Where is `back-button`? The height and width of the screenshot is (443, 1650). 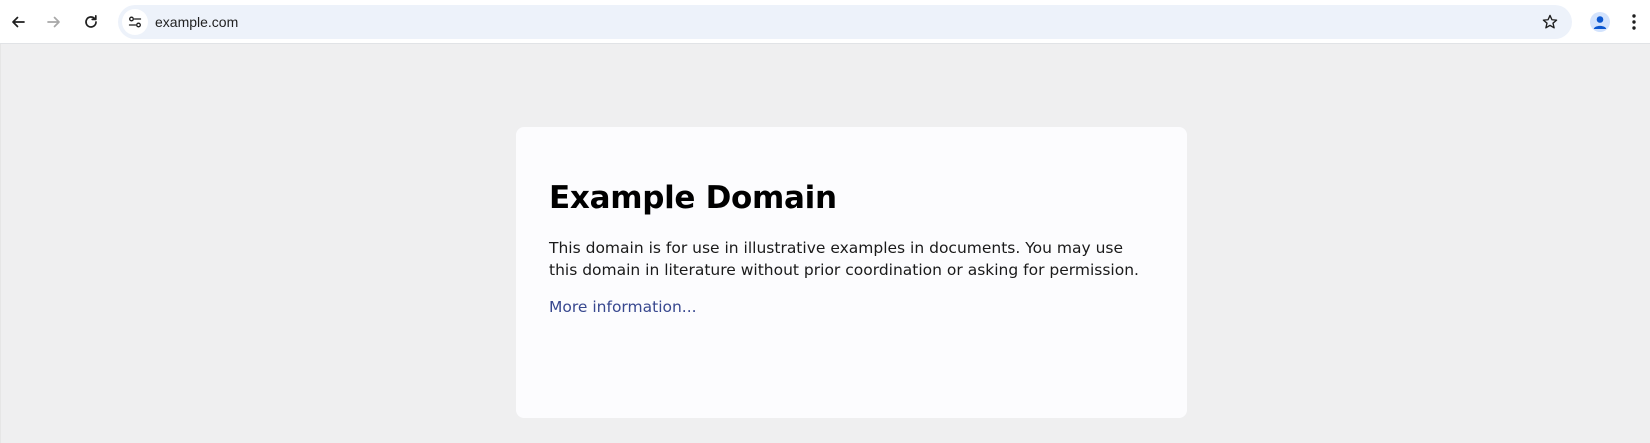 back-button is located at coordinates (18, 22).